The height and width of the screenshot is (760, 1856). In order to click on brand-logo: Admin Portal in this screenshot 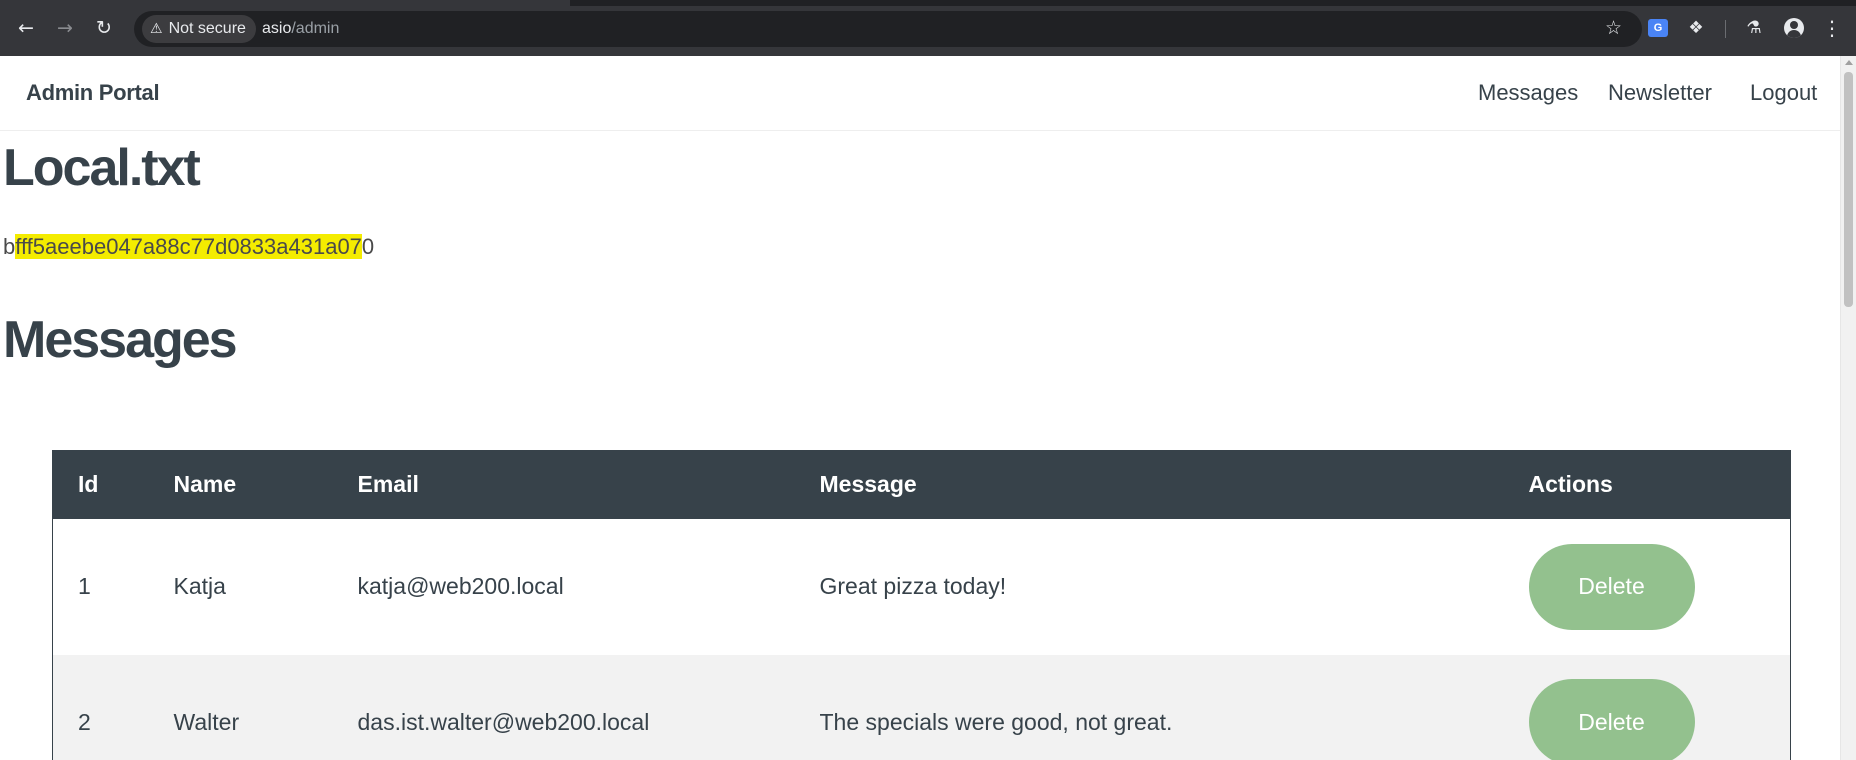, I will do `click(93, 93)`.